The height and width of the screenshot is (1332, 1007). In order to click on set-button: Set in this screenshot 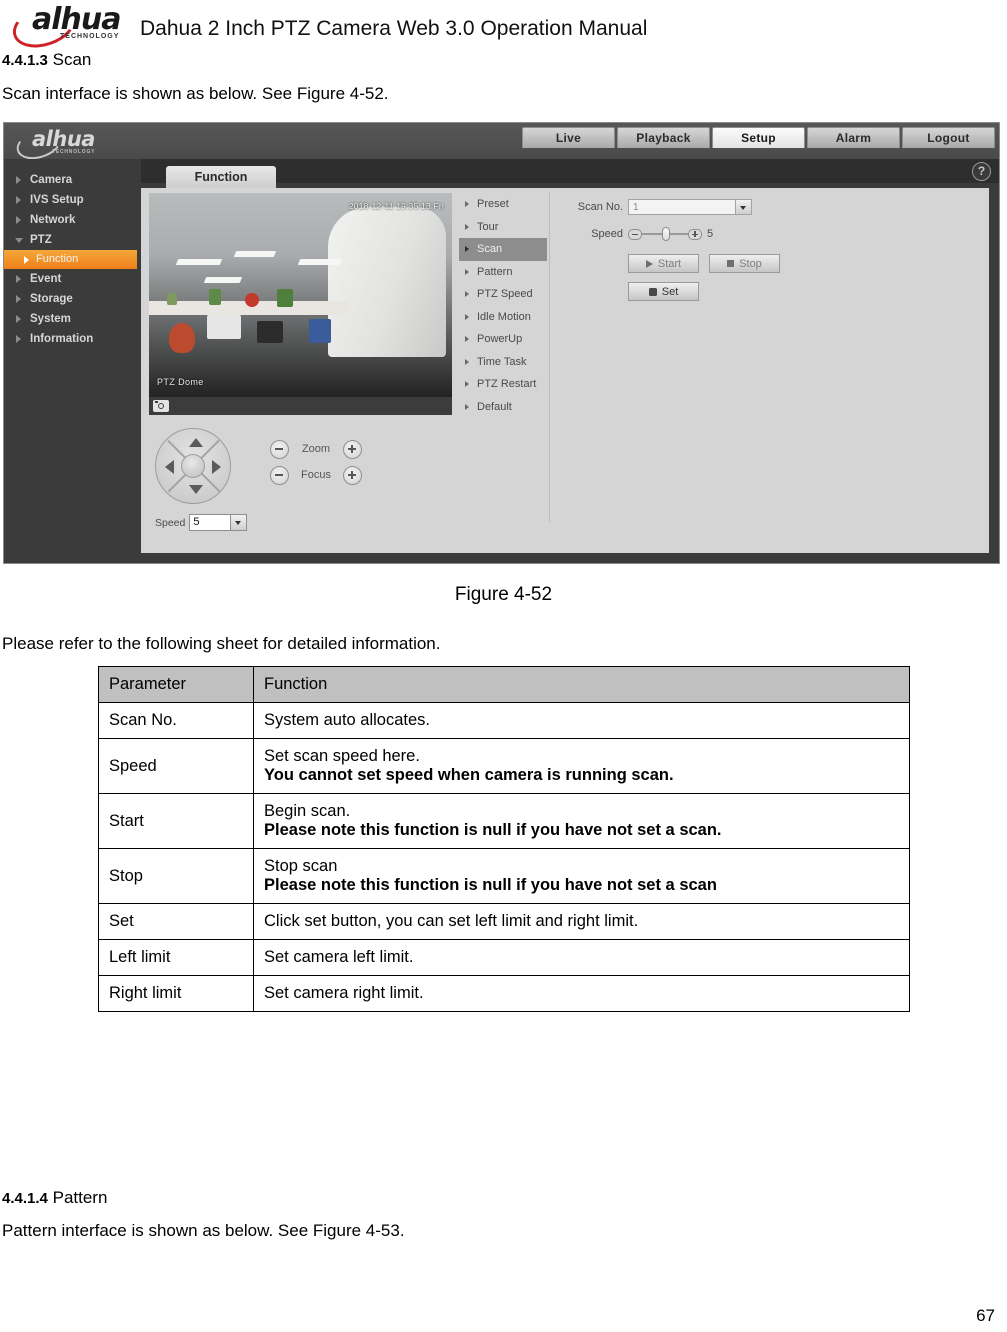, I will do `click(663, 291)`.